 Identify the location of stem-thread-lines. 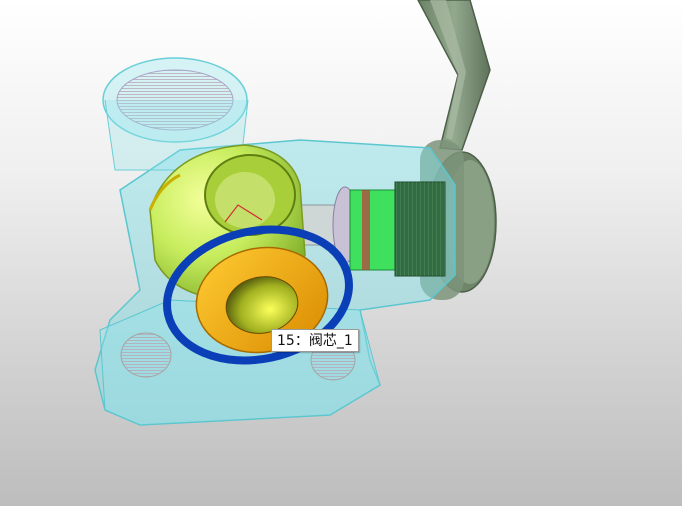
(420, 229).